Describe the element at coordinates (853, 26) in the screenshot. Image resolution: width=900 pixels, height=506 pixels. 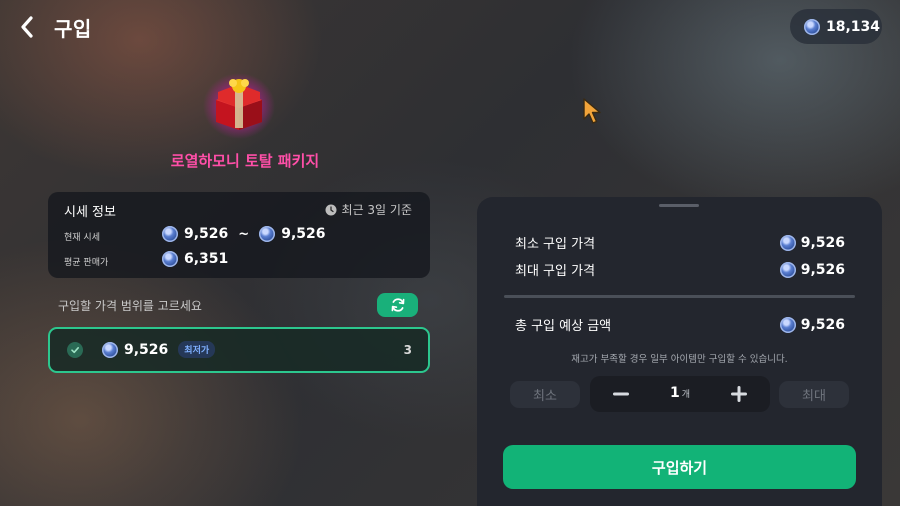
I see `balance-value: 18,134` at that location.